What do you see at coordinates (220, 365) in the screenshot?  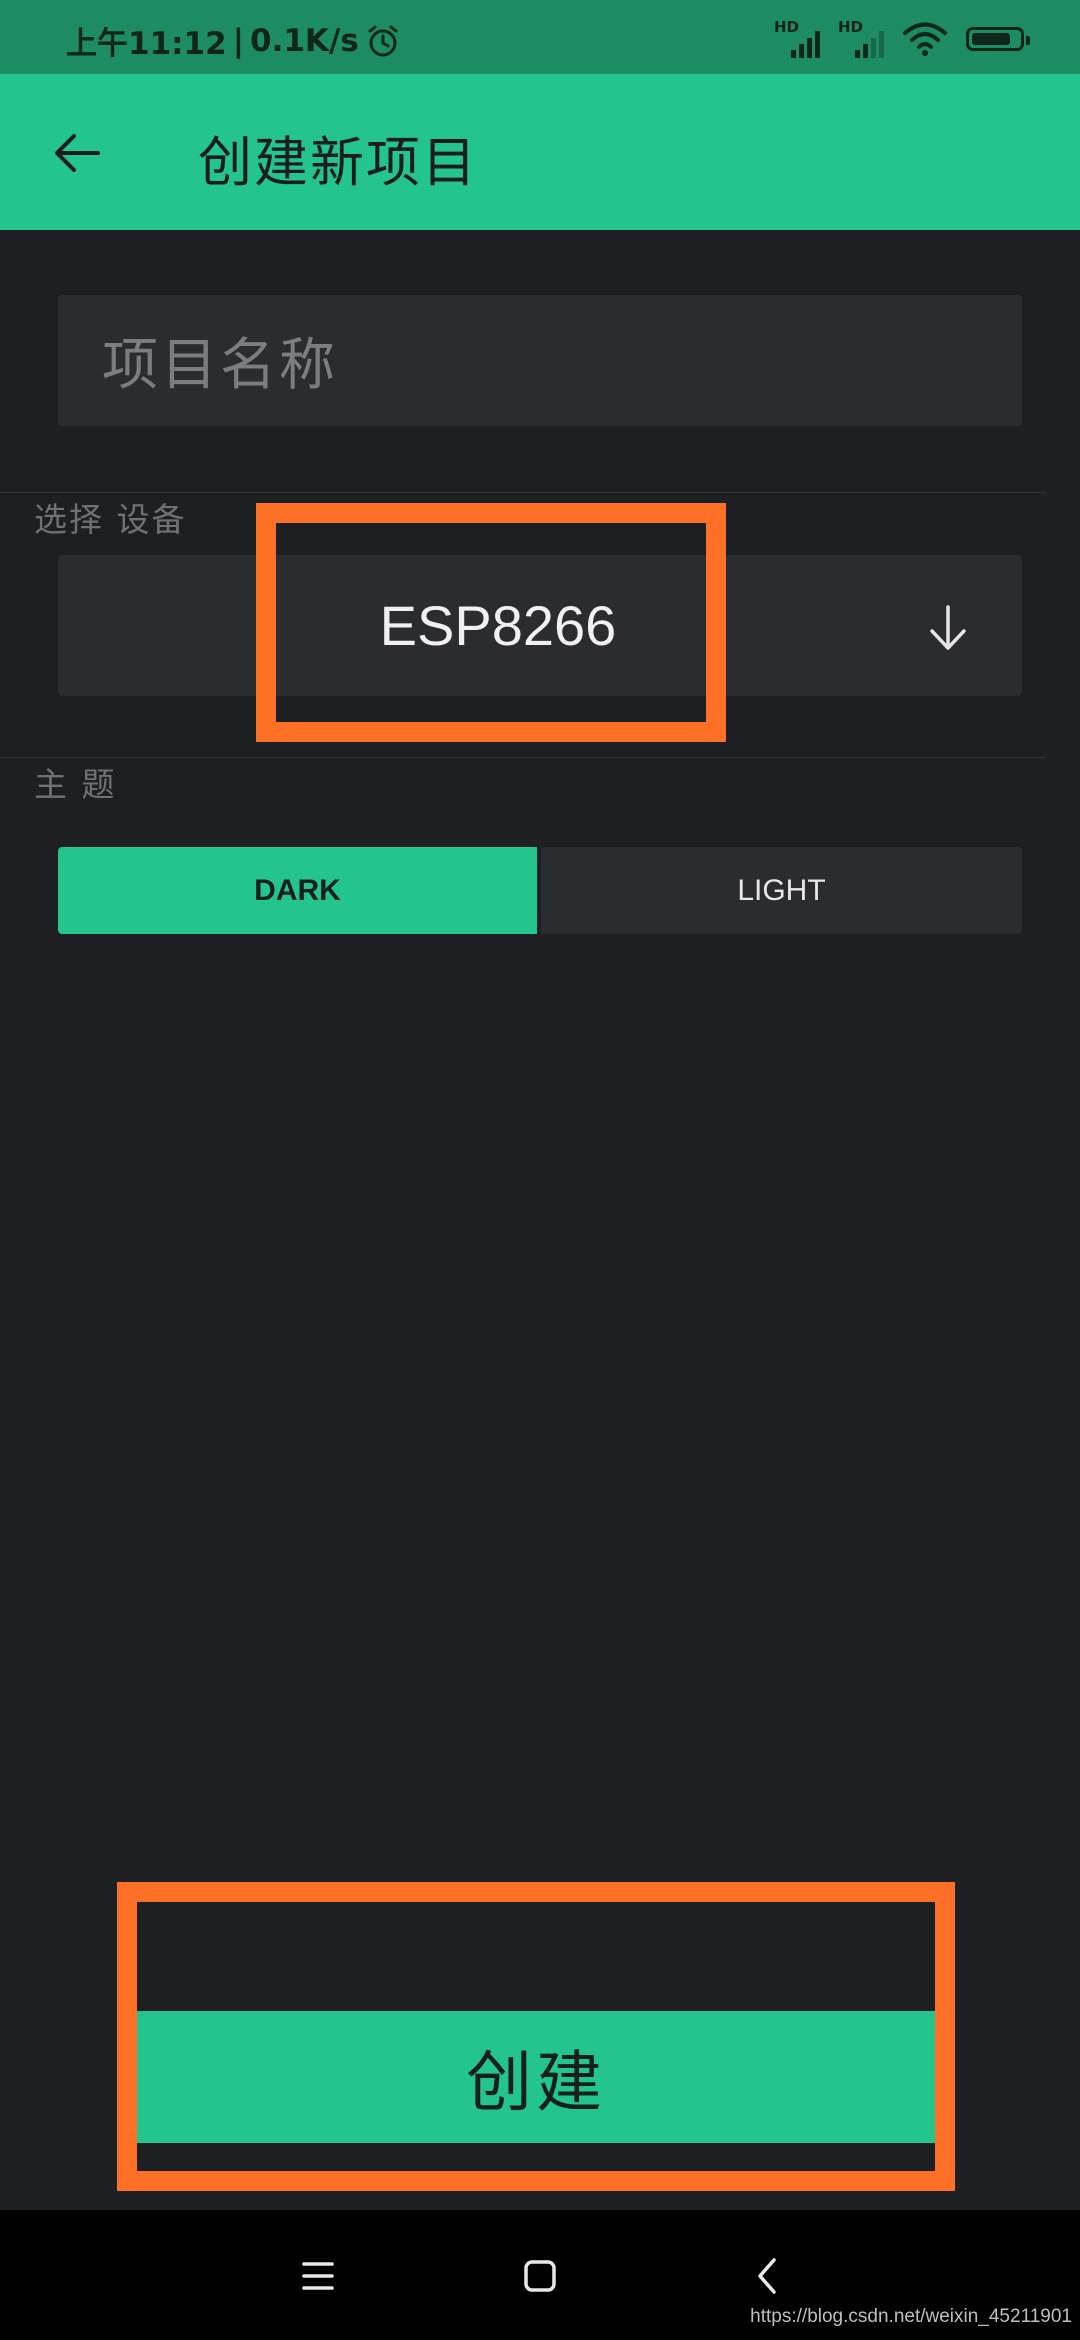 I see `project-name-placeholder: 项目名称` at bounding box center [220, 365].